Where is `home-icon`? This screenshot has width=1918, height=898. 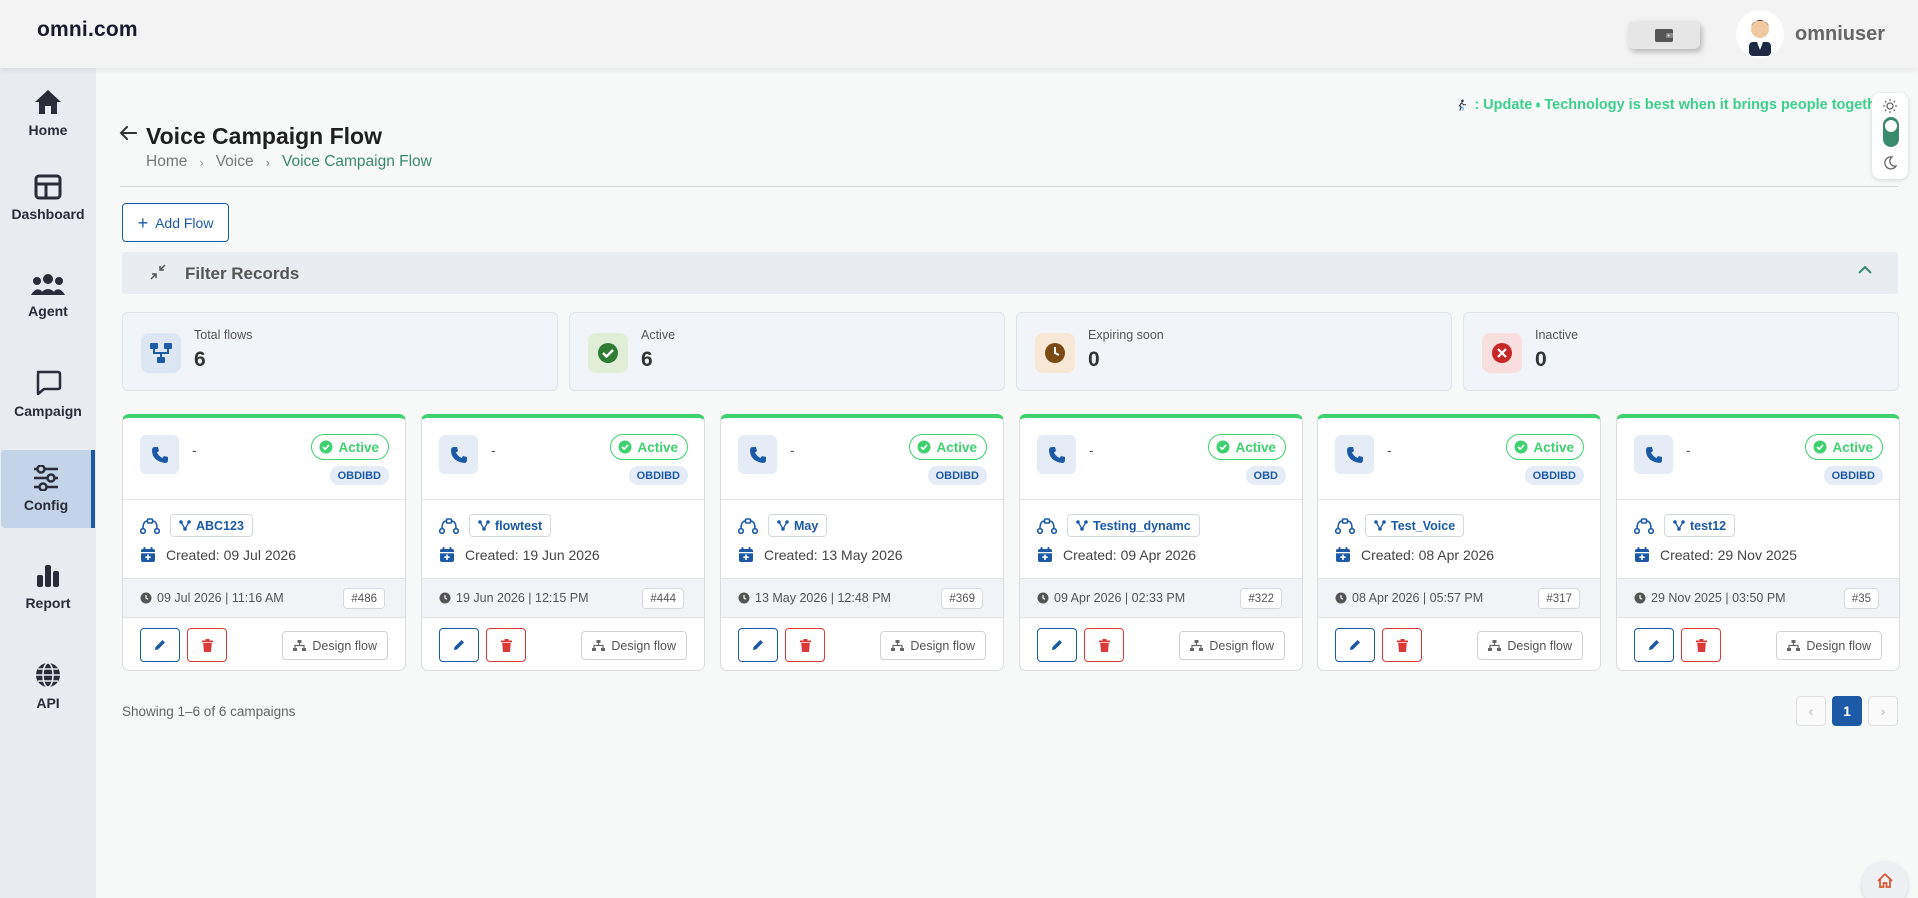
home-icon is located at coordinates (1885, 880).